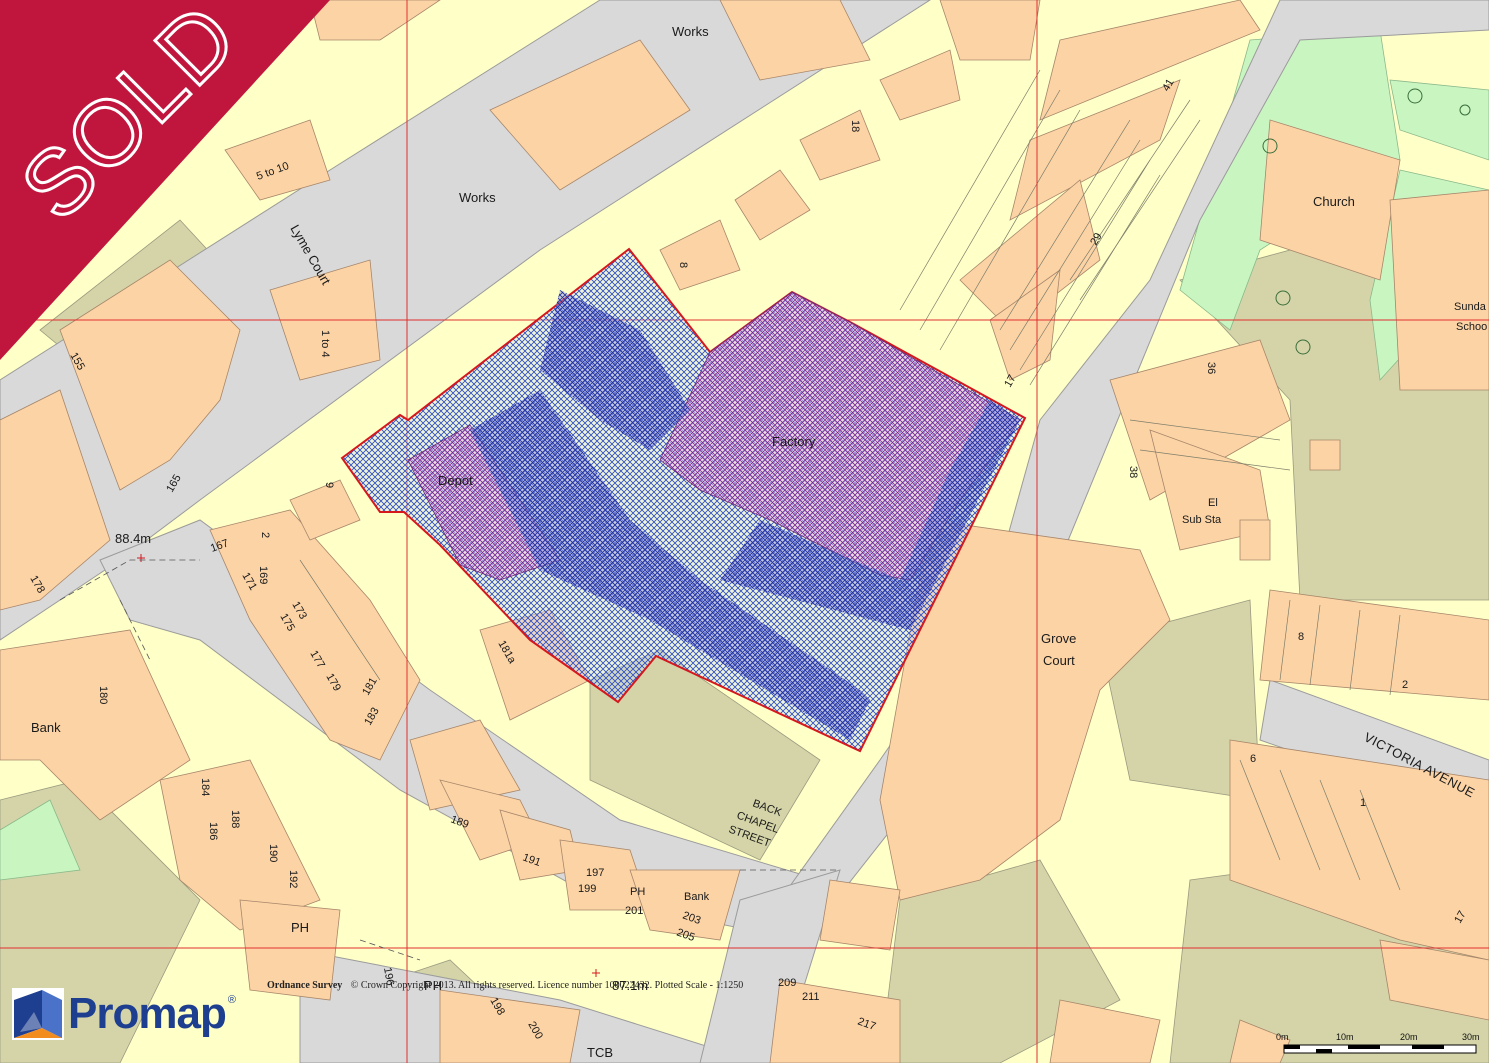 The image size is (1489, 1063). Describe the element at coordinates (329, 485) in the screenshot. I see `label-9: 9` at that location.